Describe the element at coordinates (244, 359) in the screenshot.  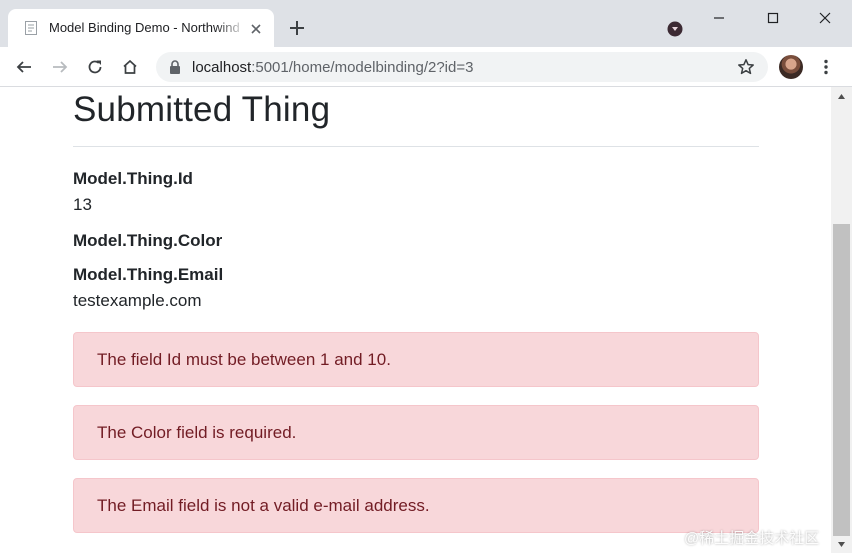
I see `error-message: The field Id must be between 1 and 10.` at that location.